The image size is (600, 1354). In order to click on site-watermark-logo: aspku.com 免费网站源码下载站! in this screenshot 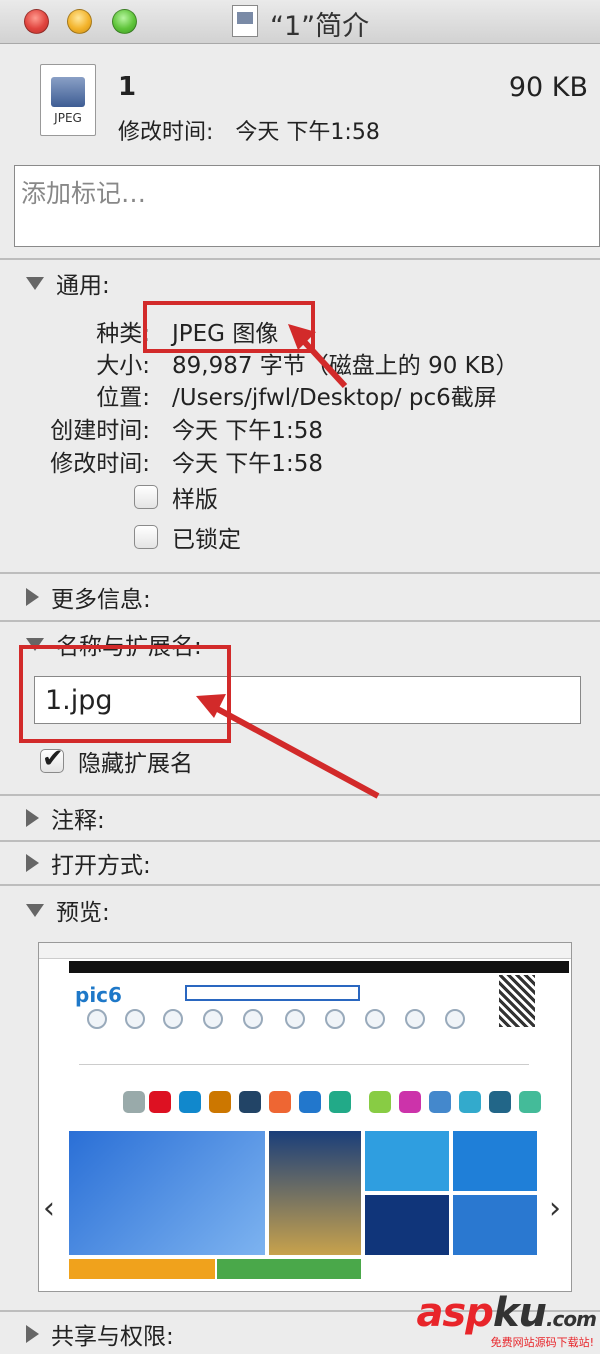, I will do `click(506, 1319)`.